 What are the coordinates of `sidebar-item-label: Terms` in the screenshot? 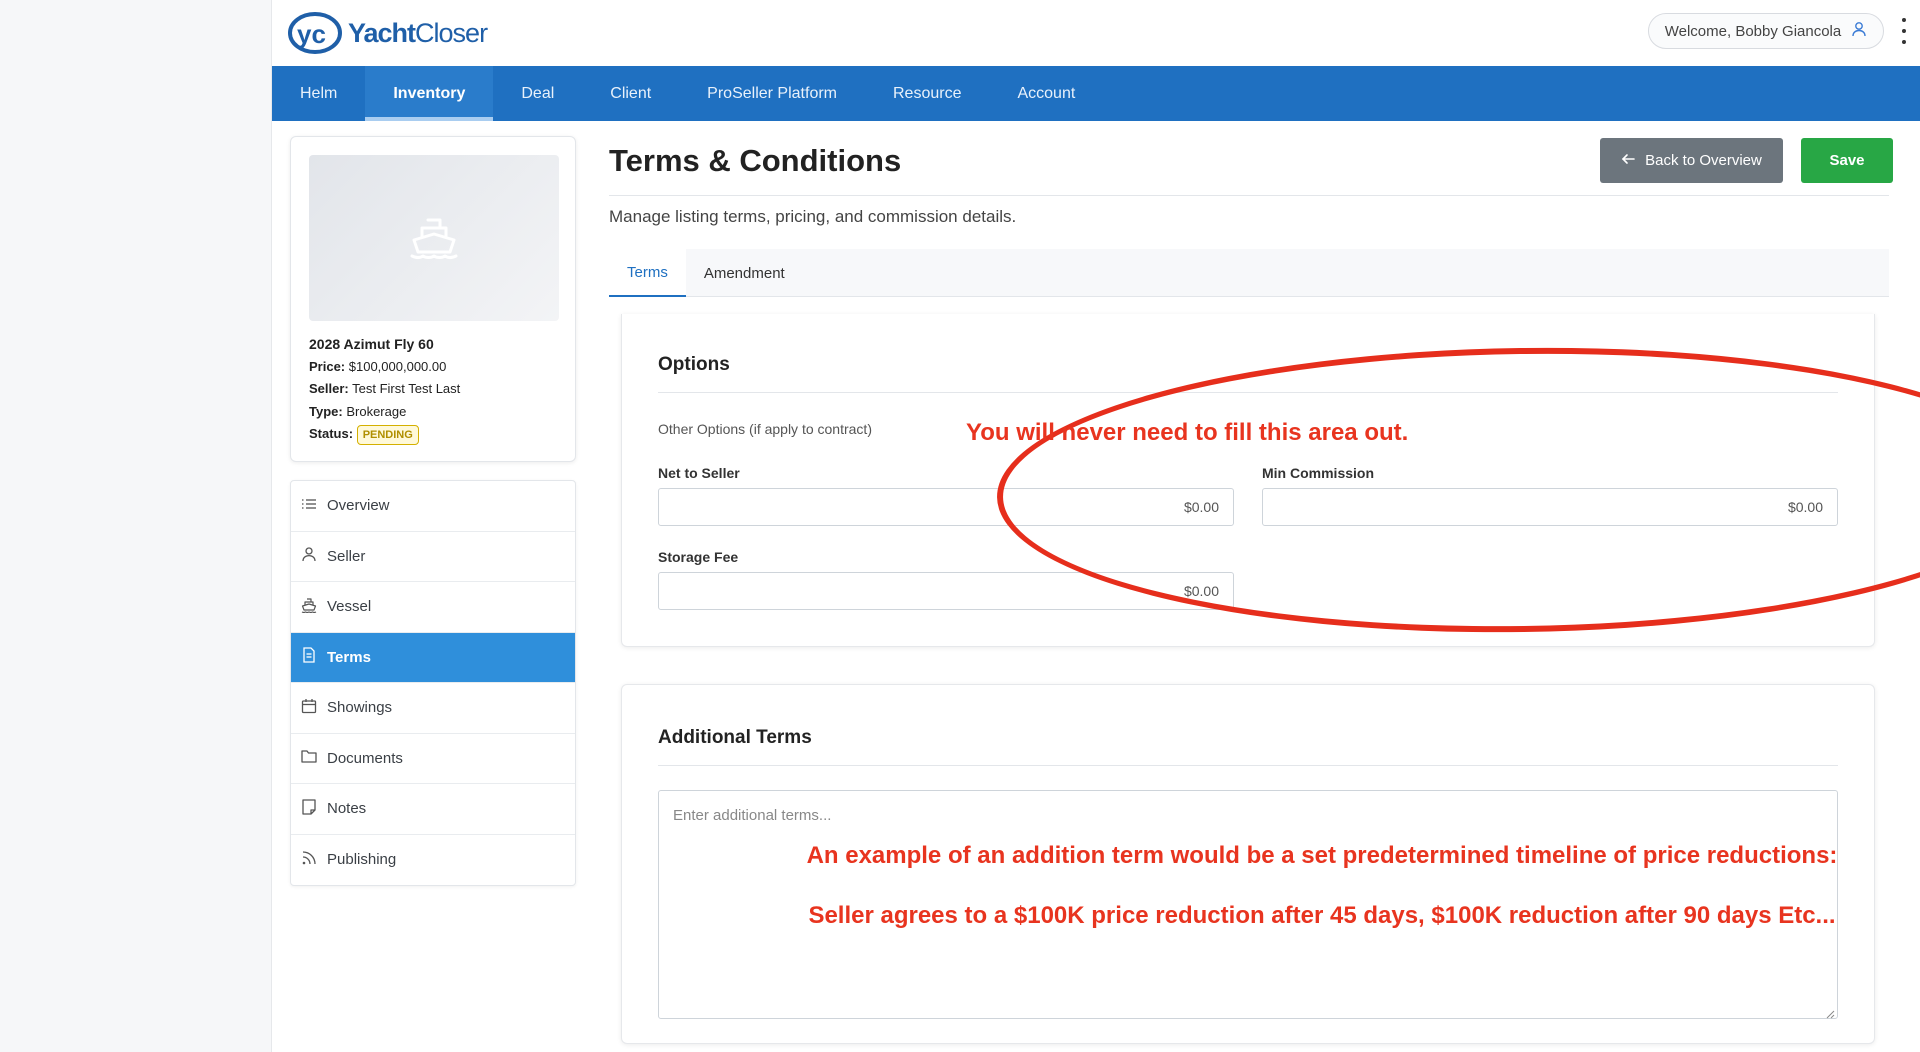 It's located at (349, 657).